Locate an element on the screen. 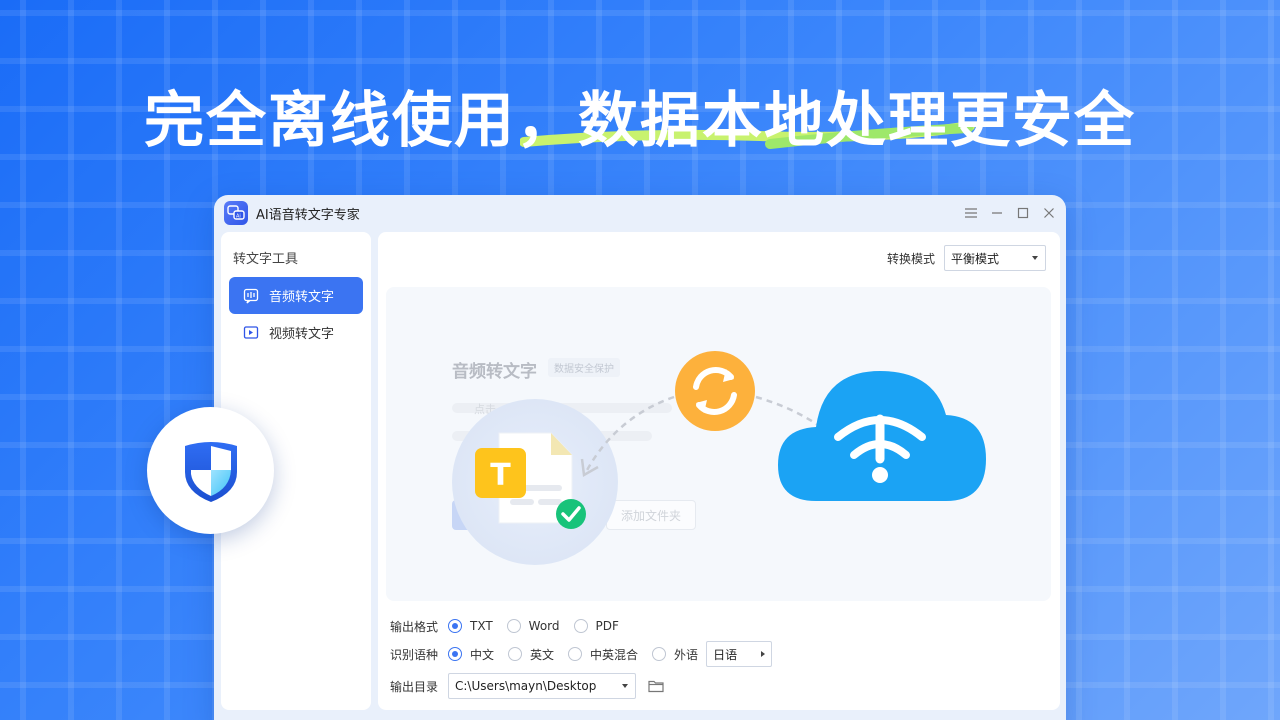  language-option-mixed: 中英混合 is located at coordinates (603, 654).